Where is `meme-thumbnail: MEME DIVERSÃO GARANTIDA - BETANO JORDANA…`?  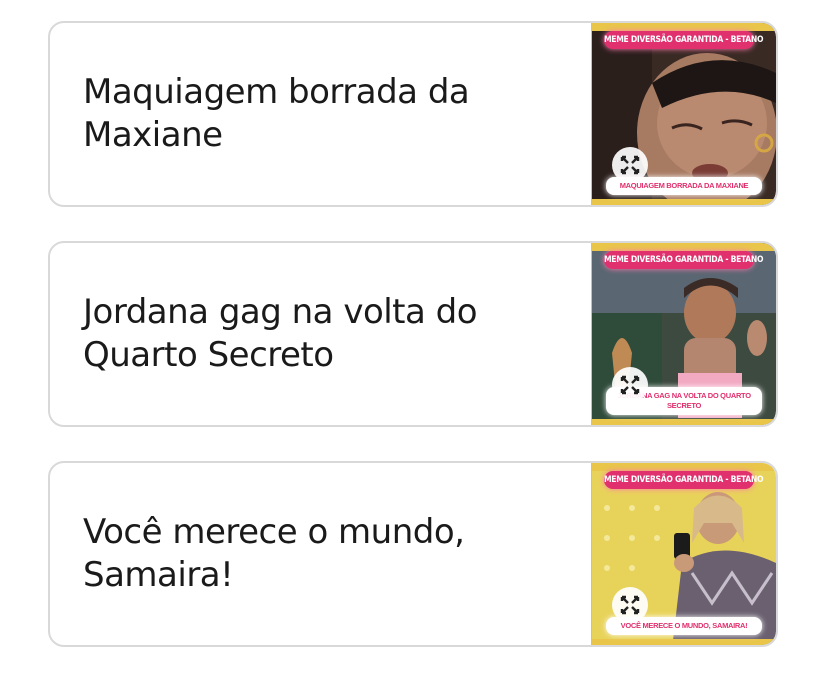 meme-thumbnail: MEME DIVERSÃO GARANTIDA - BETANO JORDANA… is located at coordinates (683, 334).